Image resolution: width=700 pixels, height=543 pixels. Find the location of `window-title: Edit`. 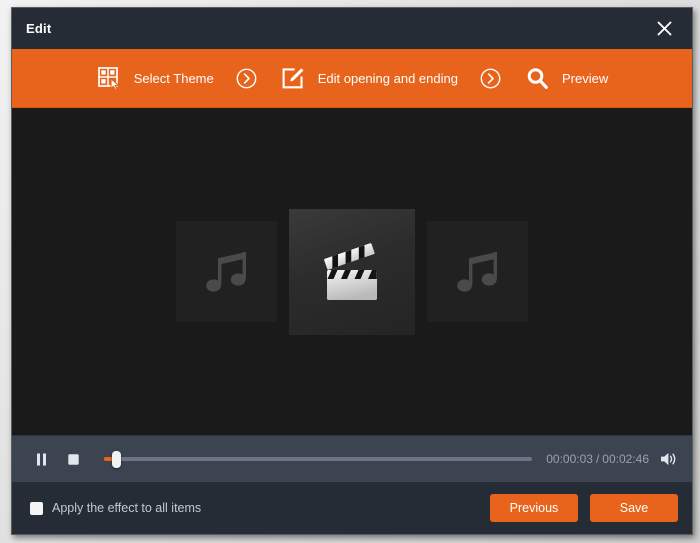

window-title: Edit is located at coordinates (39, 28).